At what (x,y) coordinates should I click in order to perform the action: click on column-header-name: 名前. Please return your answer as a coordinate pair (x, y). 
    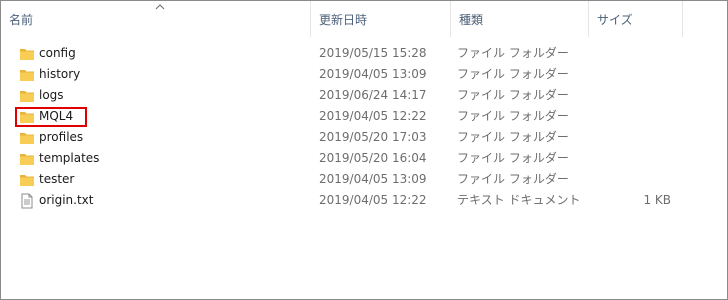
    Looking at the image, I should click on (156, 19).